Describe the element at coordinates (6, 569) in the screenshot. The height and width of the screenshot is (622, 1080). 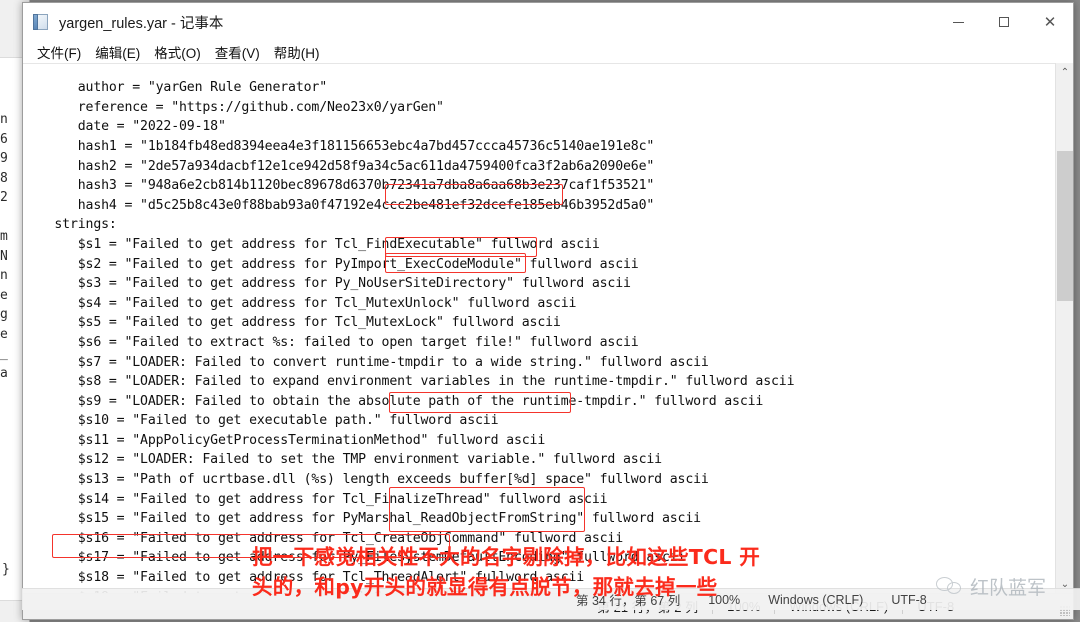
I see `background-window-brace: }` at that location.